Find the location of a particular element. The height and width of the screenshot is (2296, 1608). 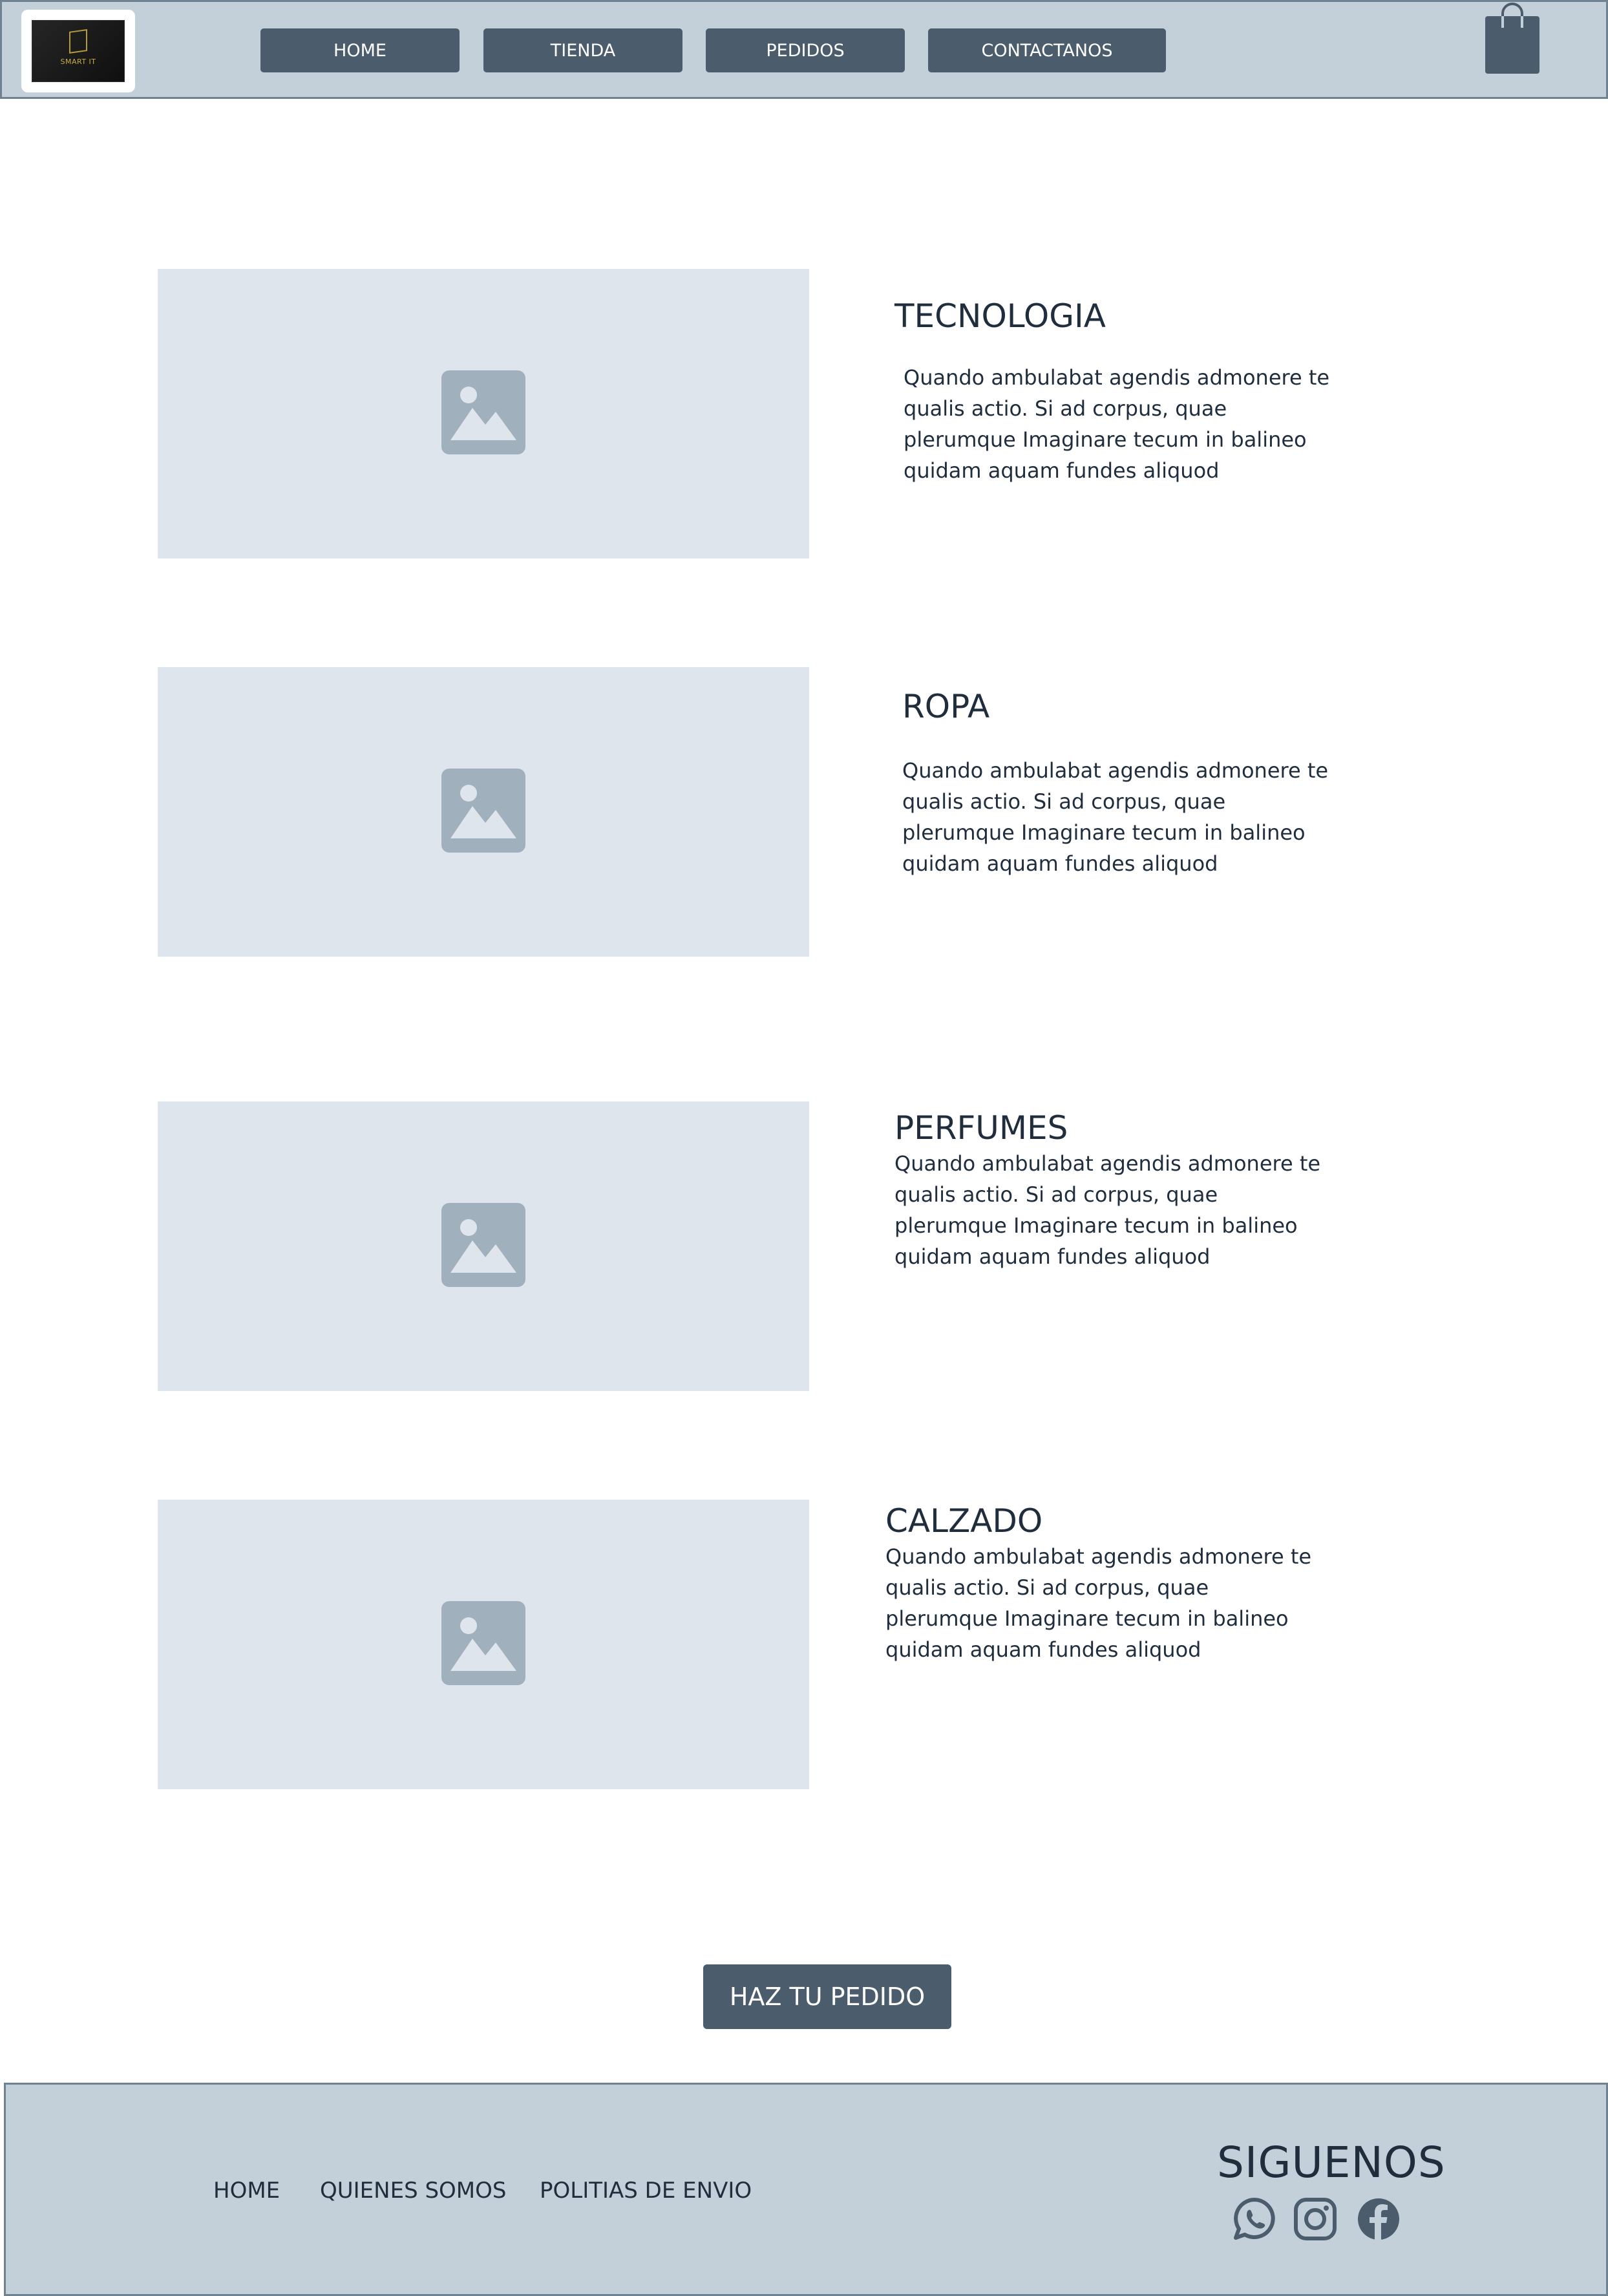

shopping-bag-icon is located at coordinates (1512, 39).